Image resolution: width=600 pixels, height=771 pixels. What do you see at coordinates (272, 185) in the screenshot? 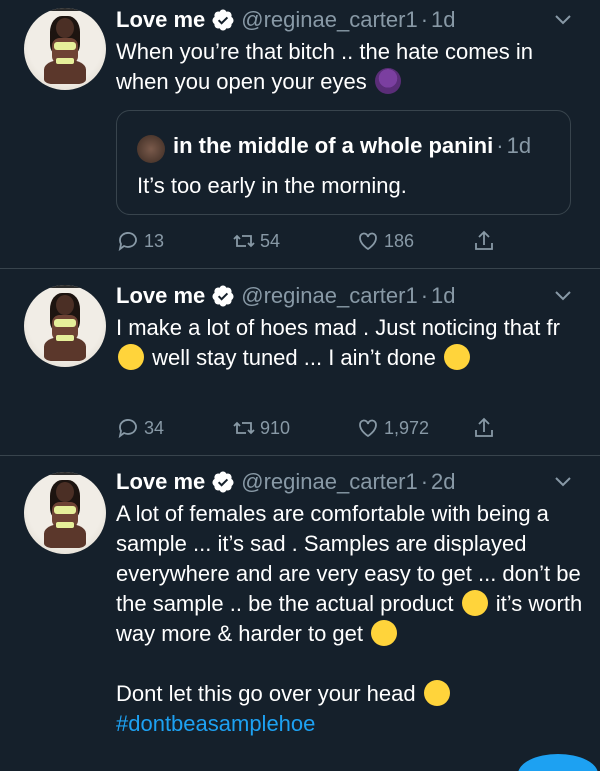
I see `quoted-text: It’s too early in the morning.` at bounding box center [272, 185].